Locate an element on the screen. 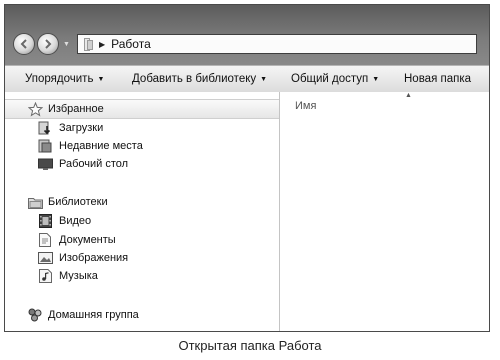 Image resolution: width=500 pixels, height=360 pixels. add-to-library-button: Добавить в библиотеку ▼ is located at coordinates (199, 79).